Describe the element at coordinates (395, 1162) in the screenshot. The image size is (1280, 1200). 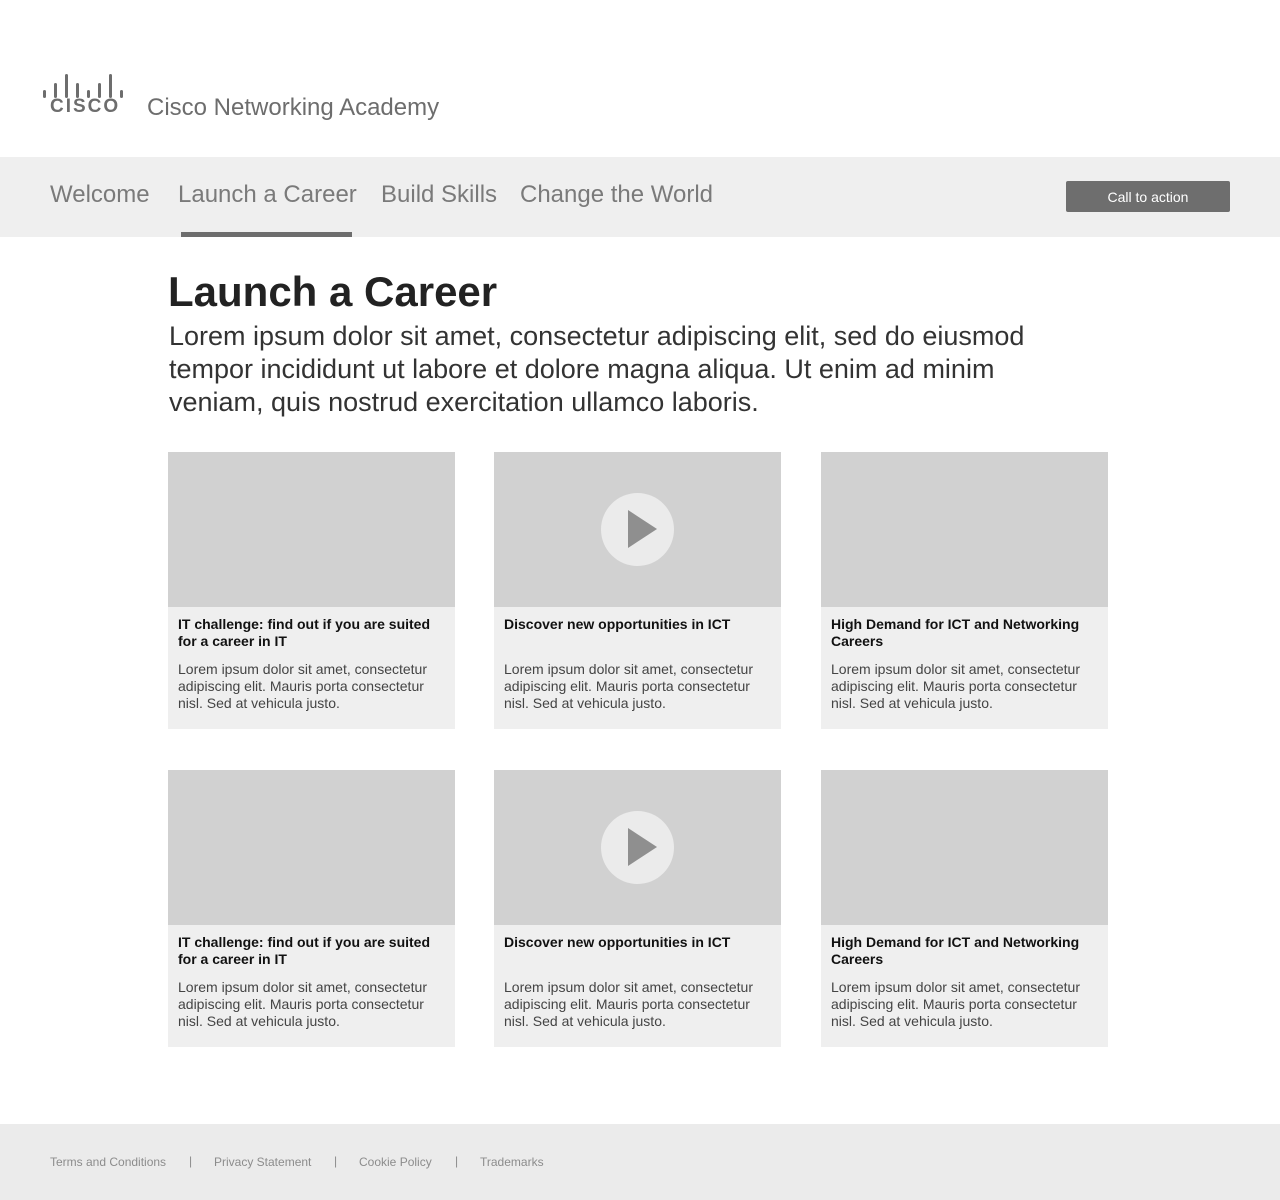
I see `footer-link-cookie-policy: Cookie Policy` at that location.